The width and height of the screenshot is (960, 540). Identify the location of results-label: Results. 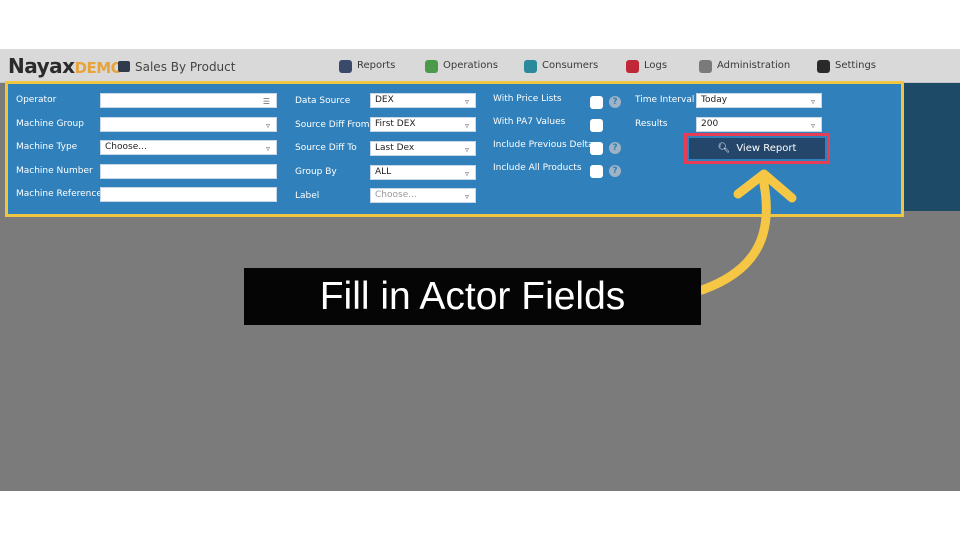
(651, 124).